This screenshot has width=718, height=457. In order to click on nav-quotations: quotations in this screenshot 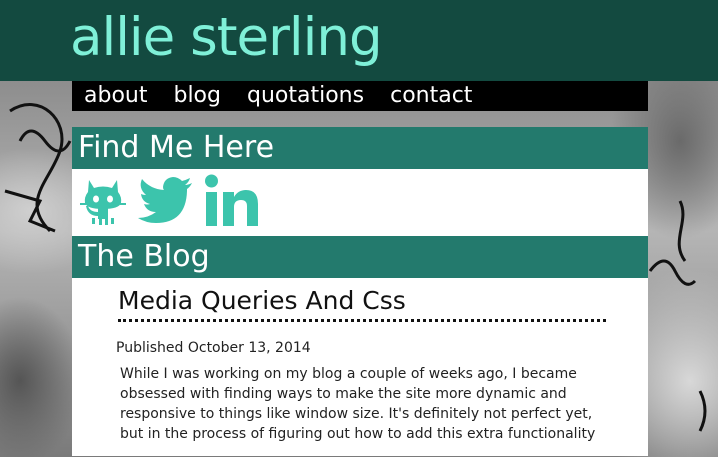, I will do `click(305, 96)`.